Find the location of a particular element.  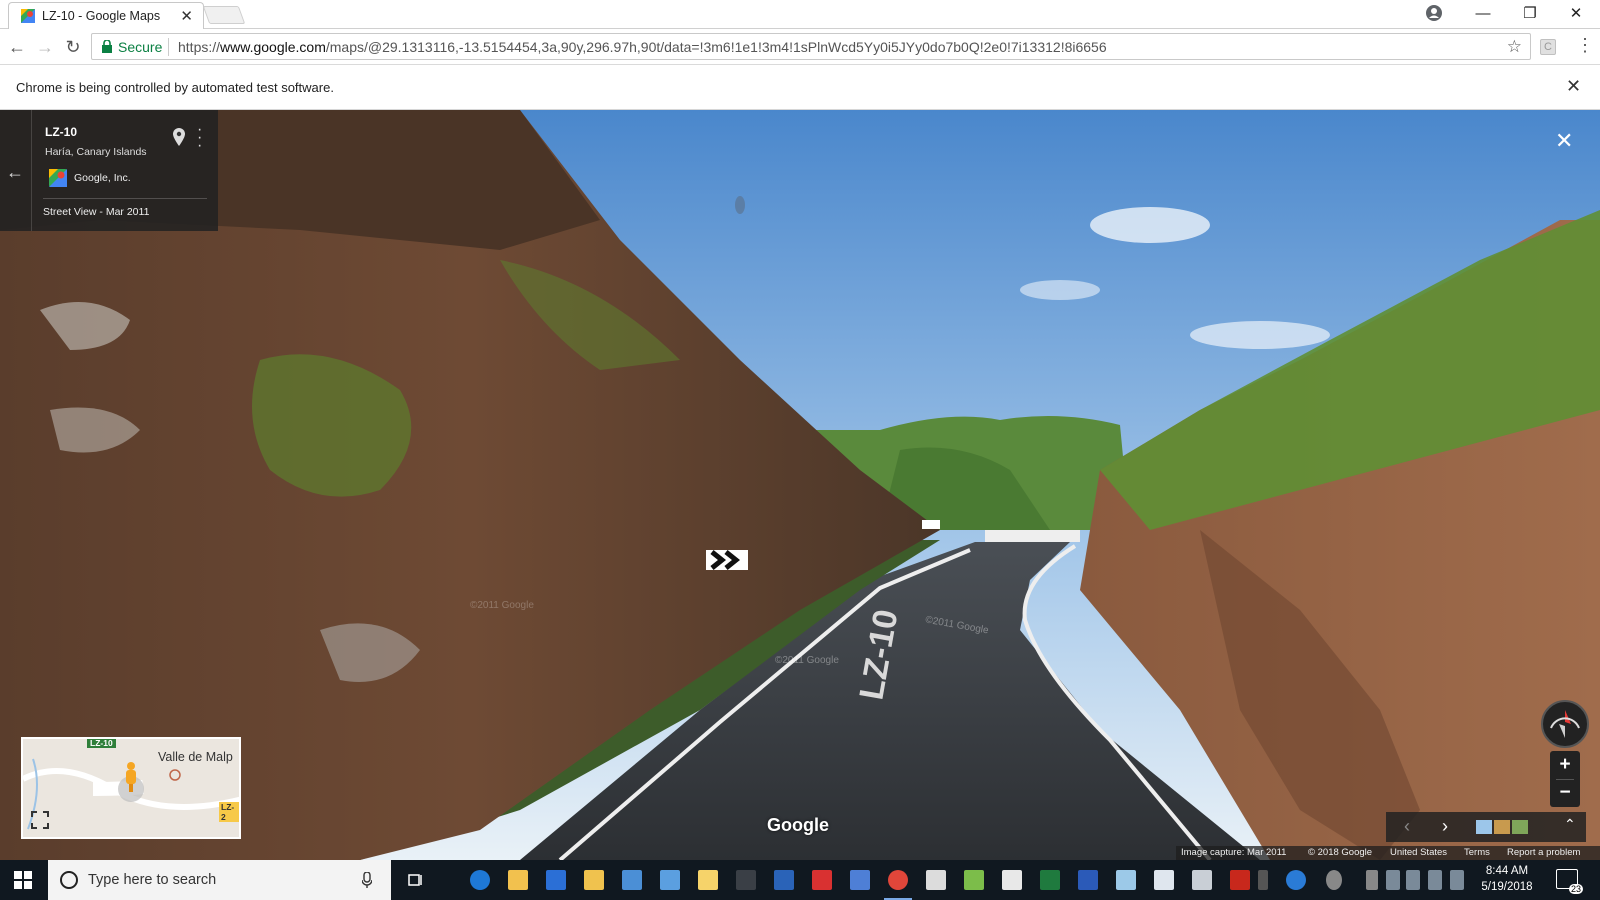

outlook-icon is located at coordinates (632, 880).